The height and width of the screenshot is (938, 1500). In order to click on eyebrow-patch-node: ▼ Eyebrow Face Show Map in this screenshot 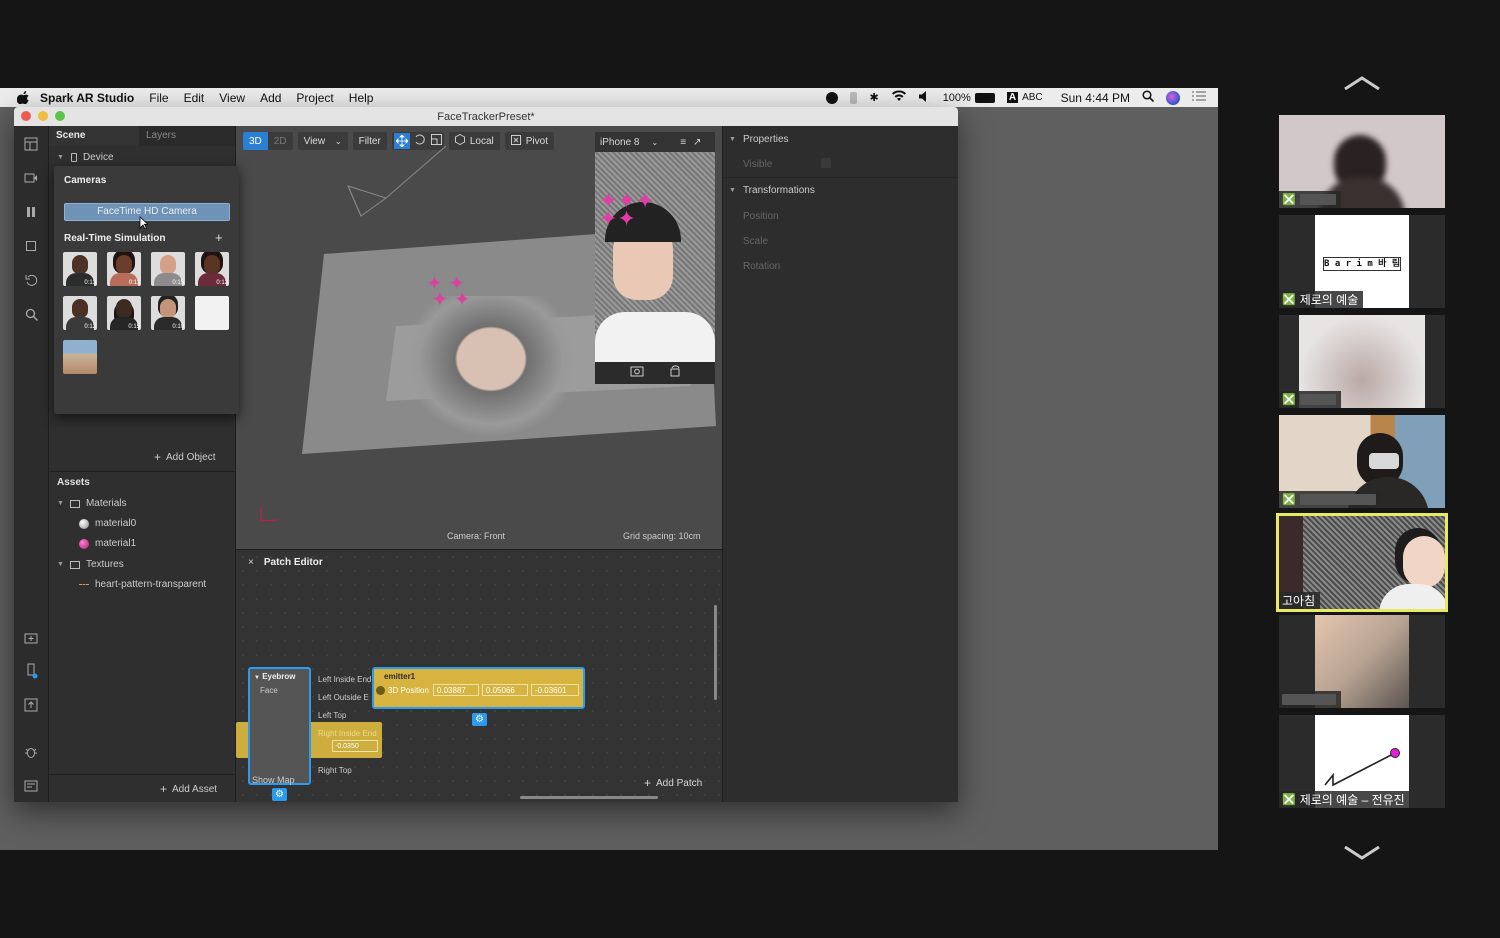, I will do `click(279, 726)`.